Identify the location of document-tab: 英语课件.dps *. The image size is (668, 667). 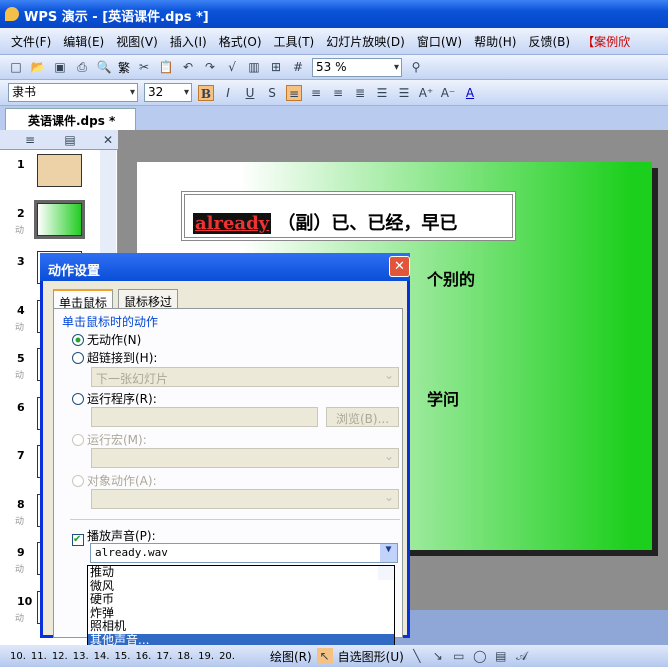
(71, 119).